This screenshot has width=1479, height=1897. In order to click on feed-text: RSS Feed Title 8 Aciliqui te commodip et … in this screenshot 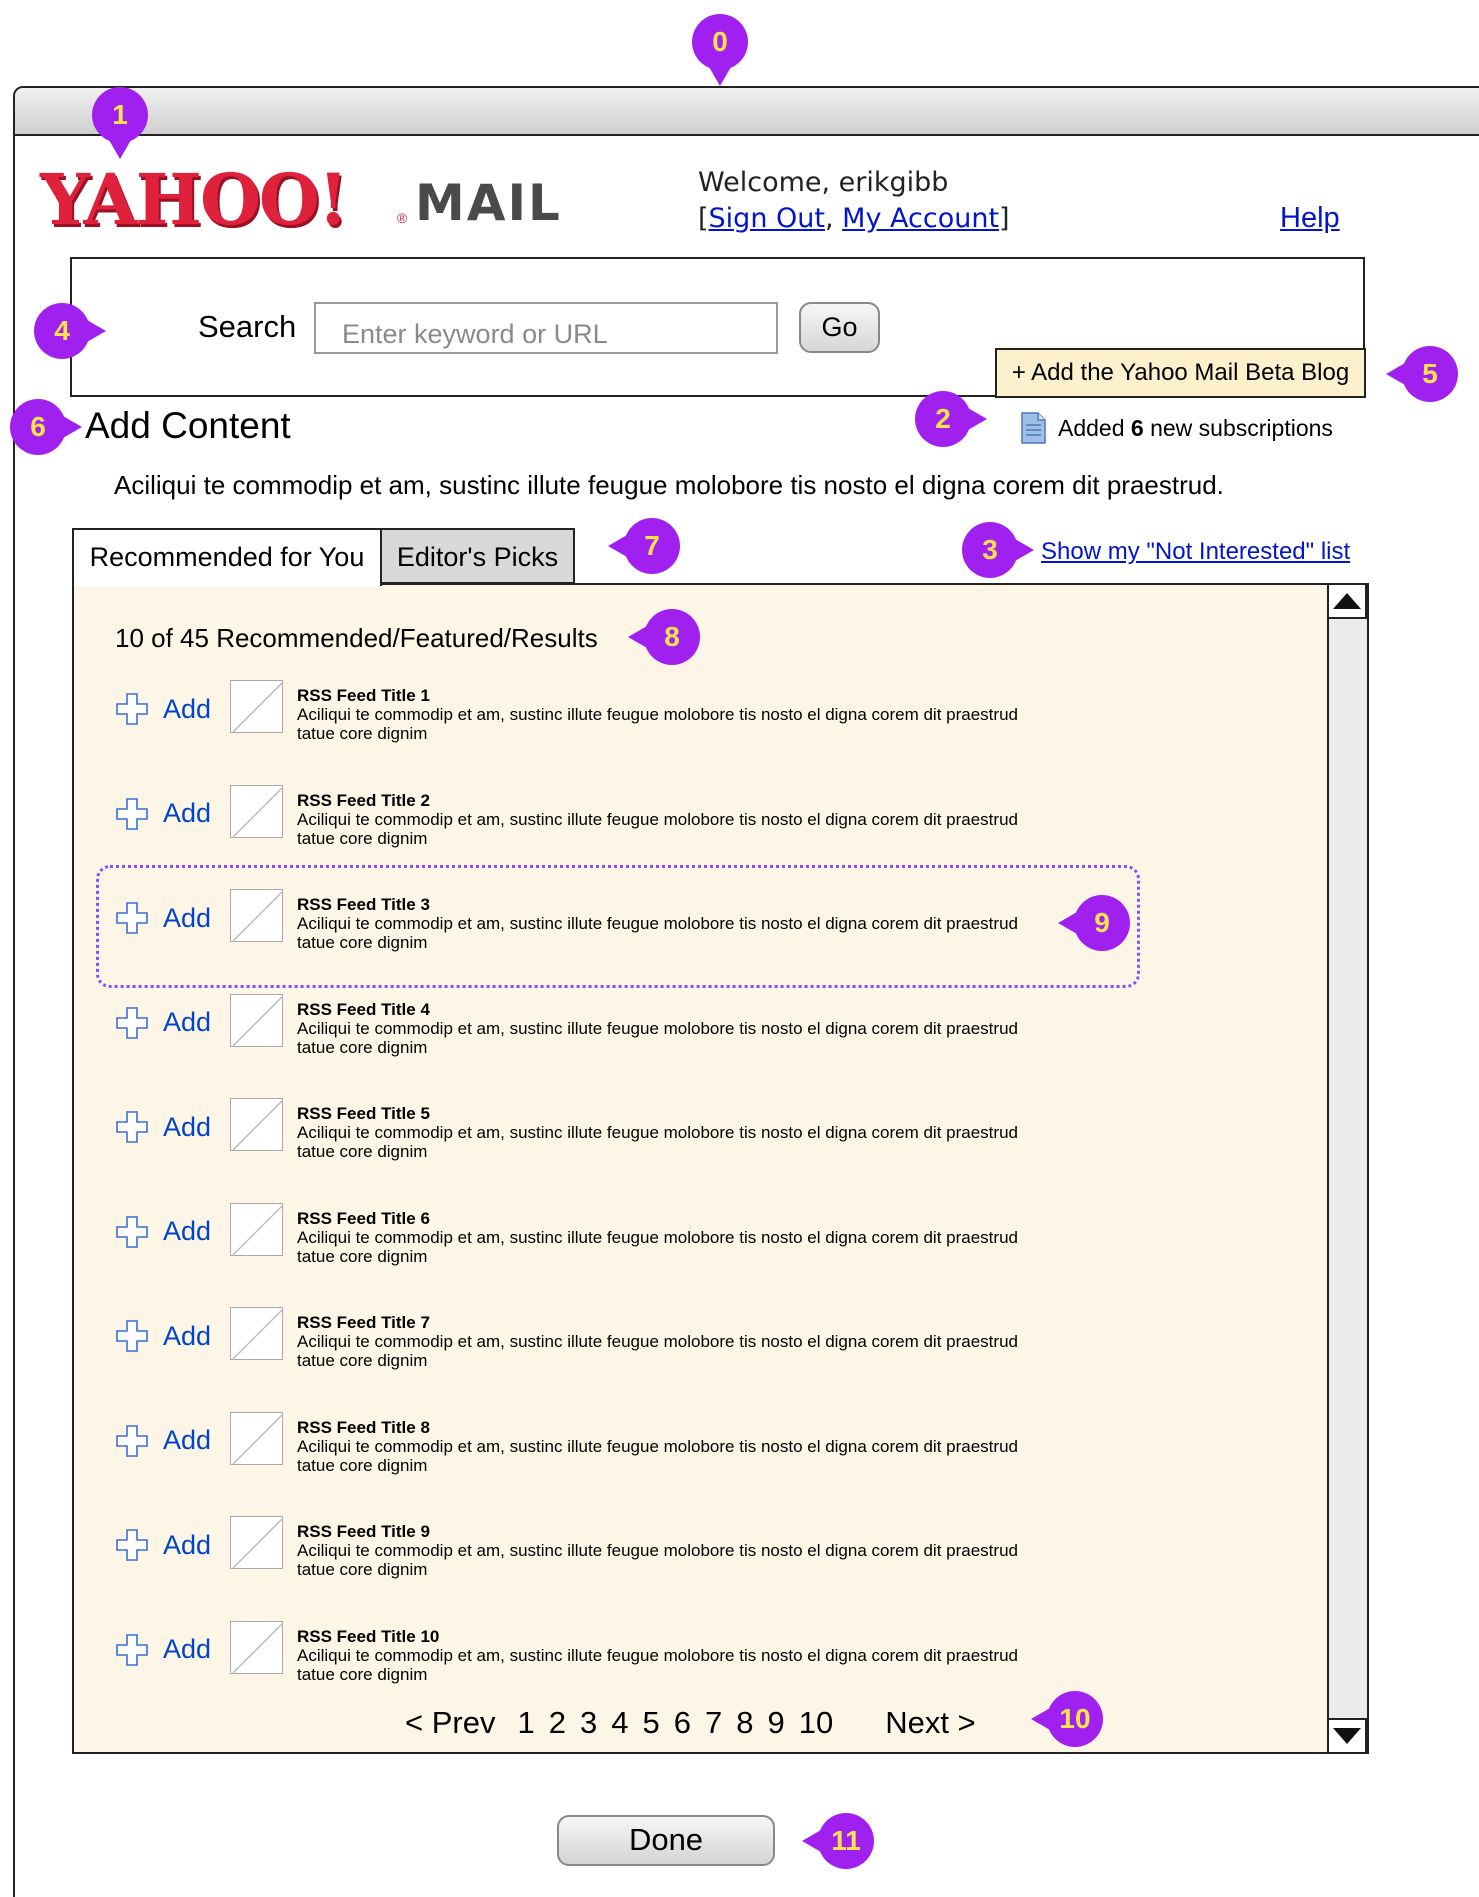, I will do `click(677, 1443)`.